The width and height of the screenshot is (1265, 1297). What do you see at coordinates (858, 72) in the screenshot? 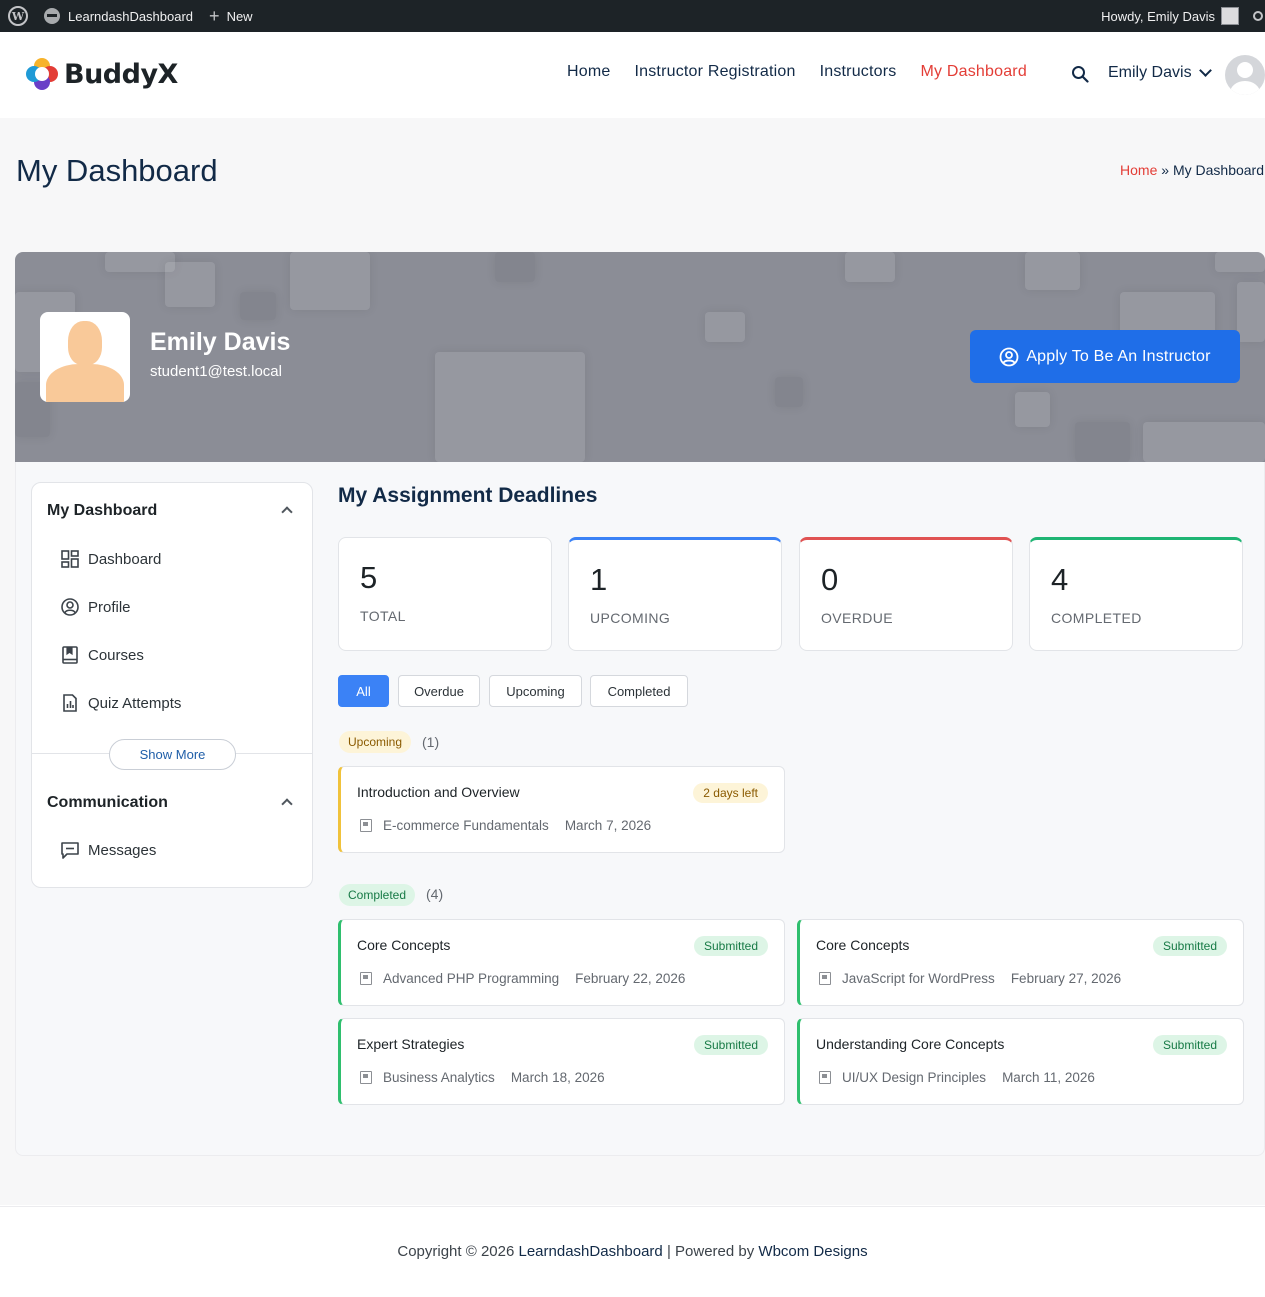
I see `nav-instructors: Instructors` at bounding box center [858, 72].